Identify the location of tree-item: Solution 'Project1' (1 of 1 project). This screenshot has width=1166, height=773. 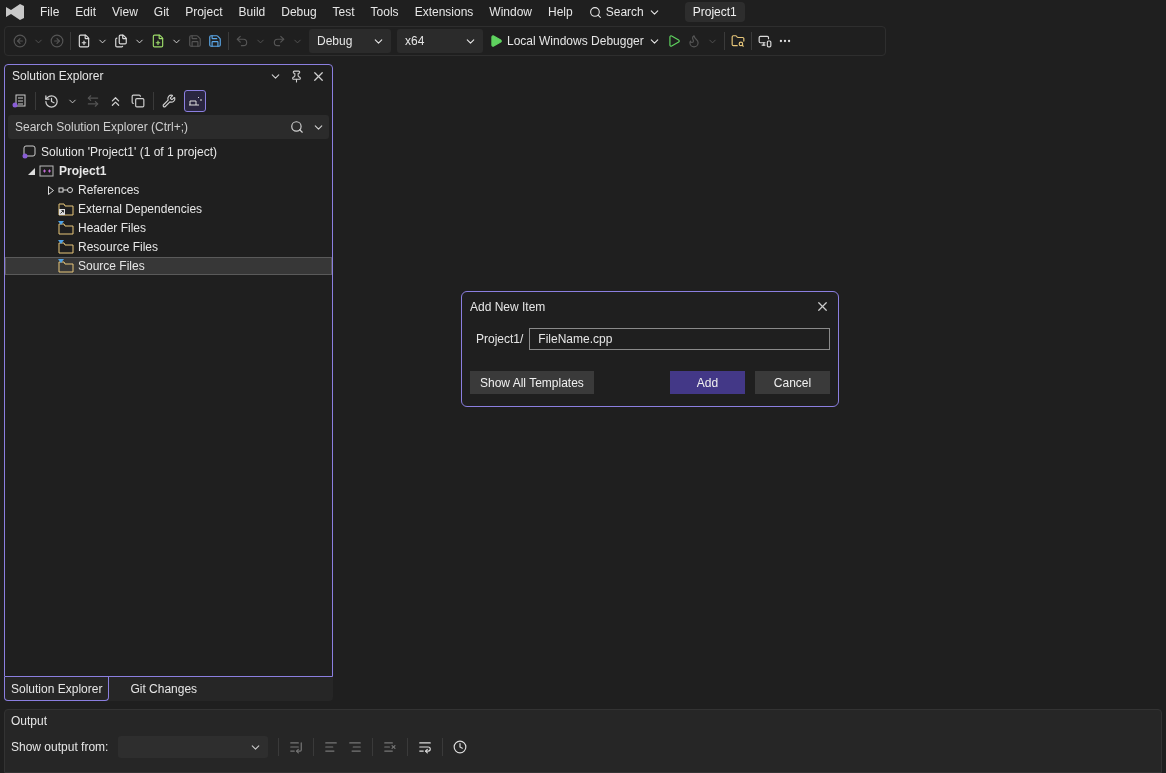
(168, 152).